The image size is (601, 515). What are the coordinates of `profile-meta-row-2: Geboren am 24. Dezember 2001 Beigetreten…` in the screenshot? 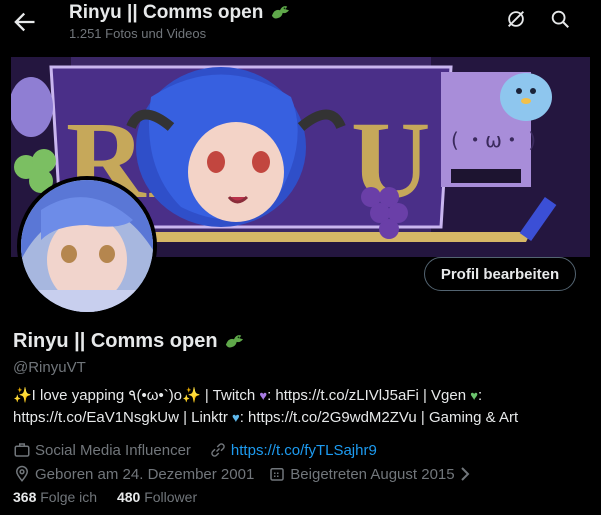 It's located at (242, 474).